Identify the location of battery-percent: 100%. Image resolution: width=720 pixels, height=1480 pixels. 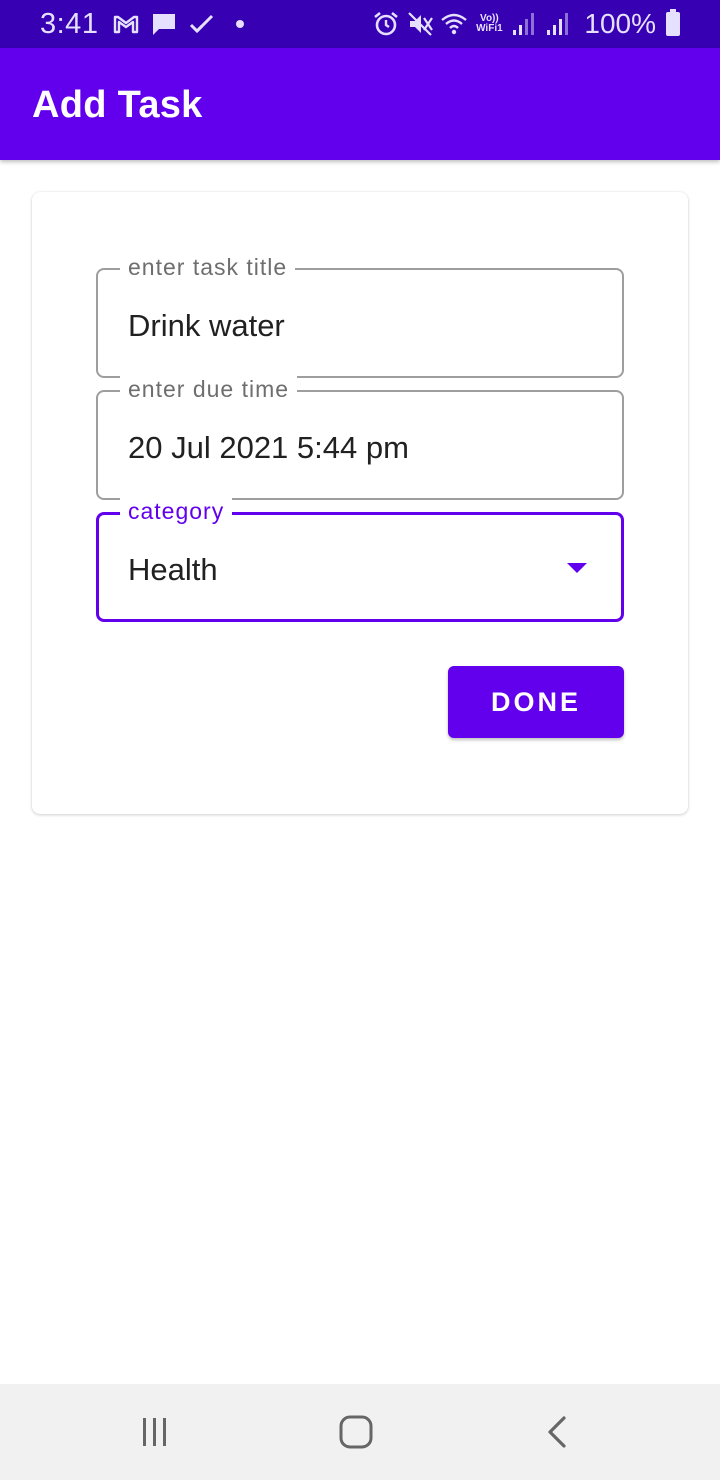
(620, 23).